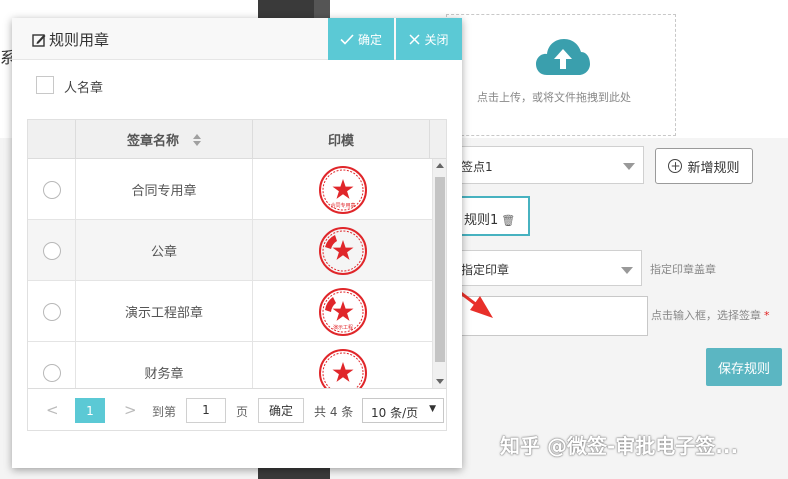  What do you see at coordinates (563, 57) in the screenshot?
I see `cloud-upload-icon` at bounding box center [563, 57].